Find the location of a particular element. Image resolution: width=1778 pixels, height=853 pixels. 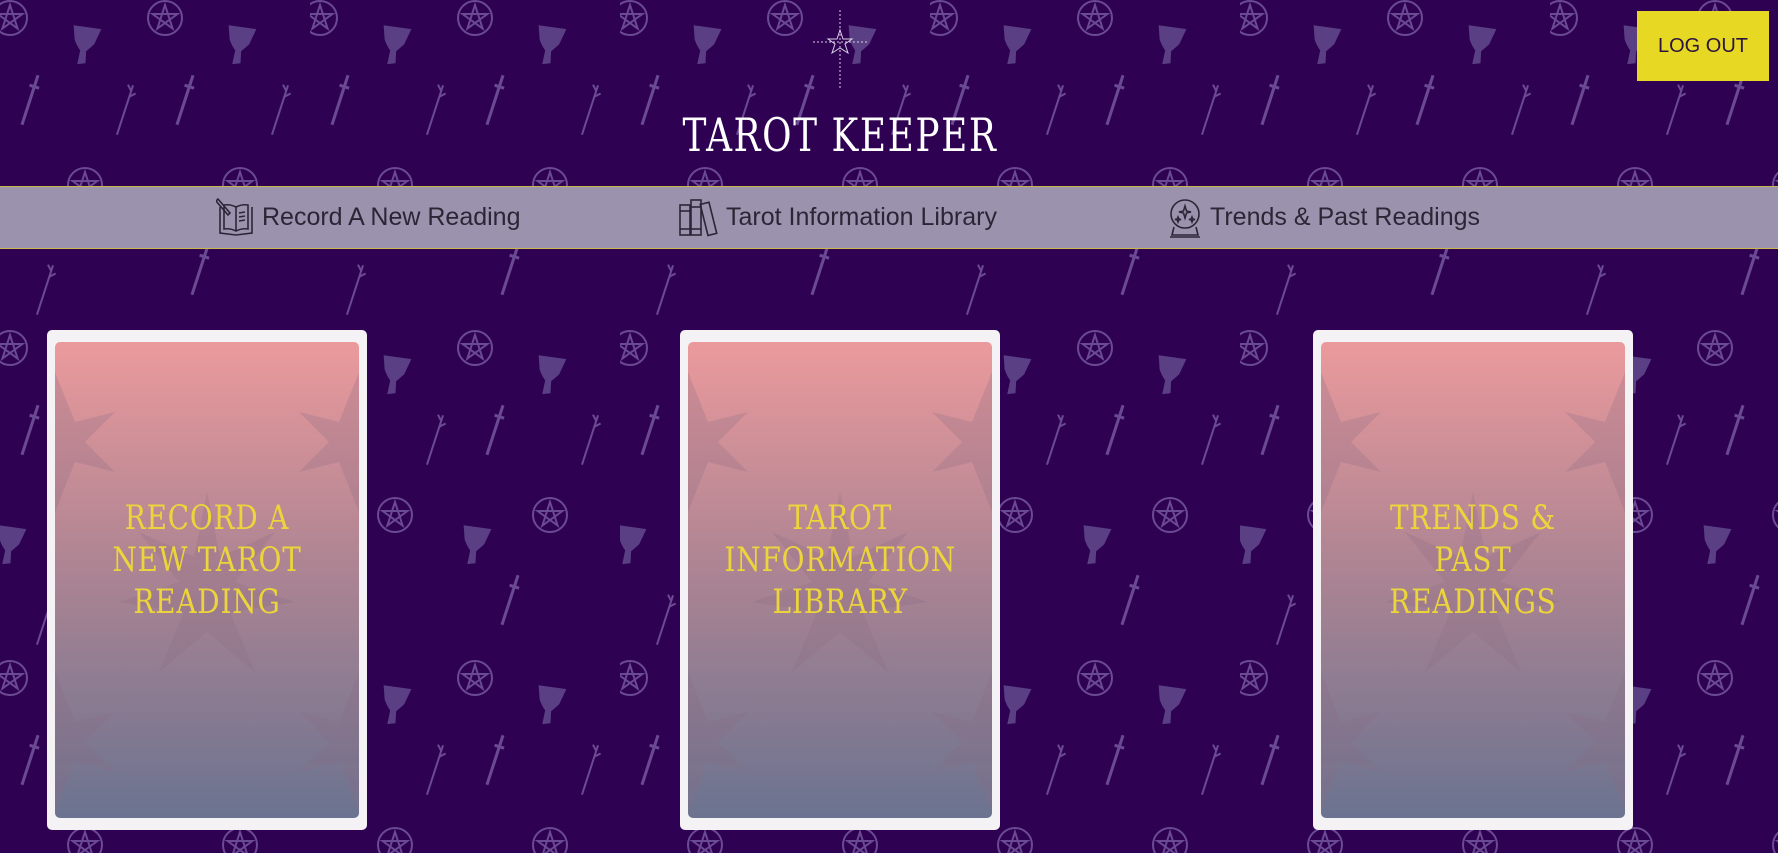

site-title: TAROT KEEPER is located at coordinates (840, 135).